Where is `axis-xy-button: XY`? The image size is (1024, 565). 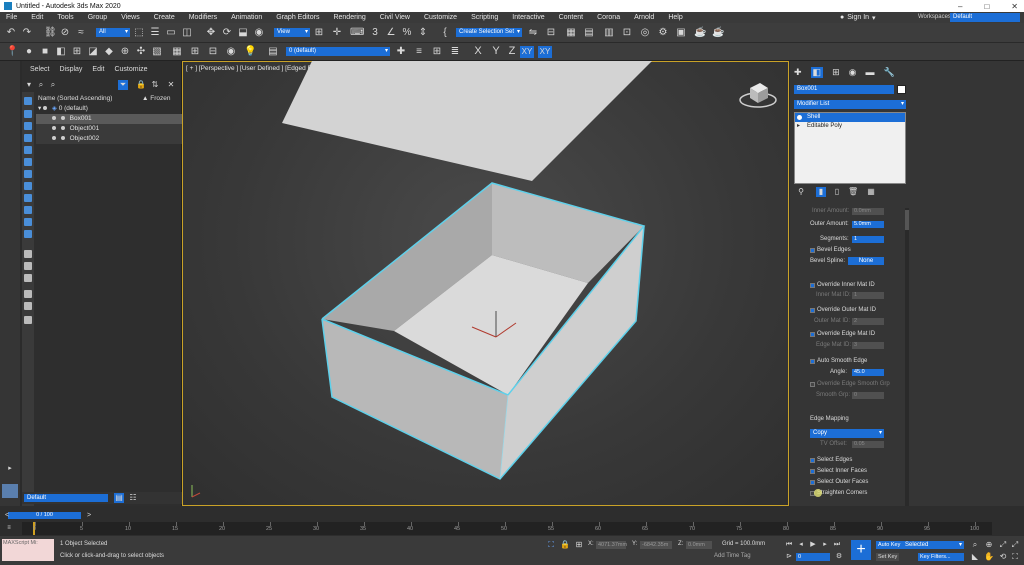
axis-xy-button: XY is located at coordinates (527, 52).